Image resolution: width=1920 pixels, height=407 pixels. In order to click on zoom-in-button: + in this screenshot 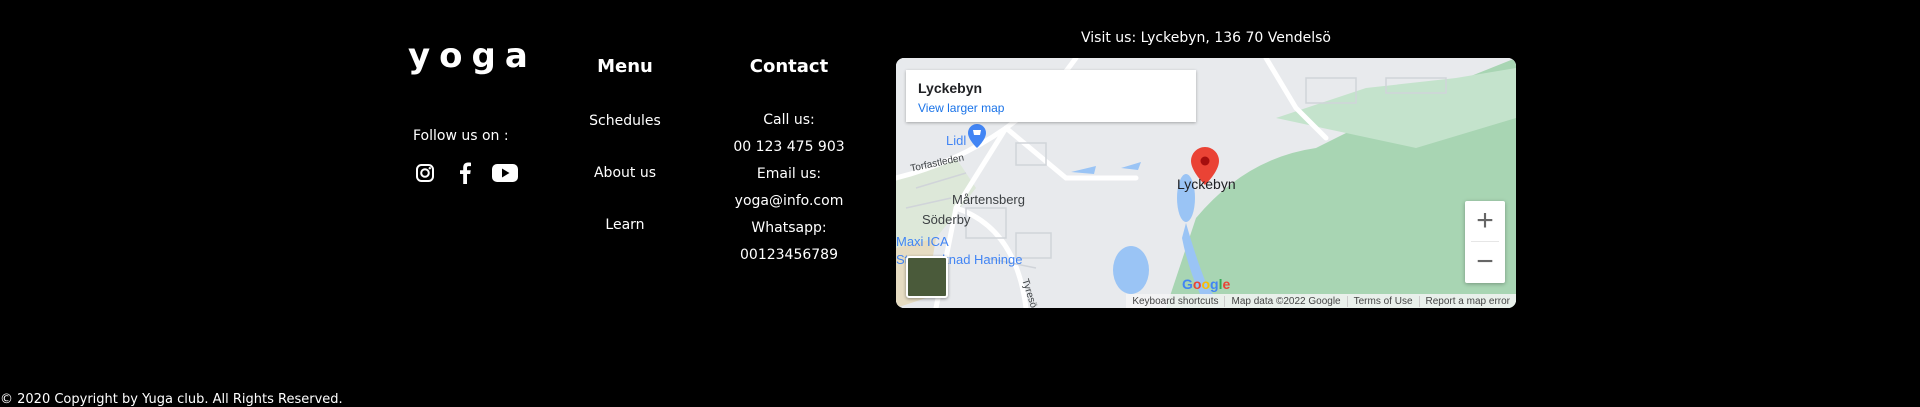, I will do `click(1485, 221)`.